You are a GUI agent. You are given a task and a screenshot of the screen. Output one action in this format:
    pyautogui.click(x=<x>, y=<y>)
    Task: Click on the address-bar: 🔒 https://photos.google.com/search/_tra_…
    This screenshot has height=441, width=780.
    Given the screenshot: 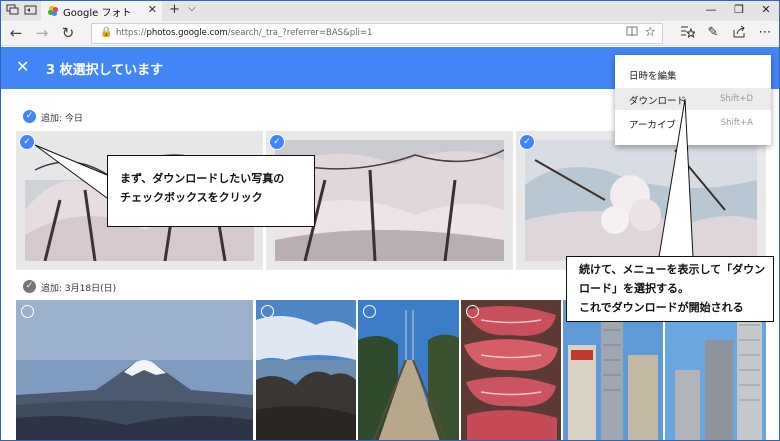 What is the action you would take?
    pyautogui.click(x=377, y=33)
    